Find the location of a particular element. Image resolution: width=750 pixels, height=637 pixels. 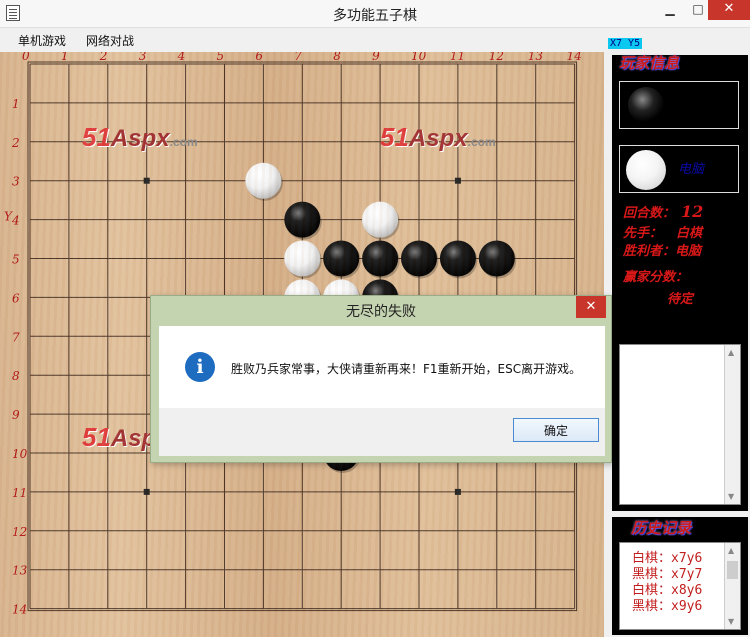

message-scrollbar: ▲ ▼ is located at coordinates (732, 424).